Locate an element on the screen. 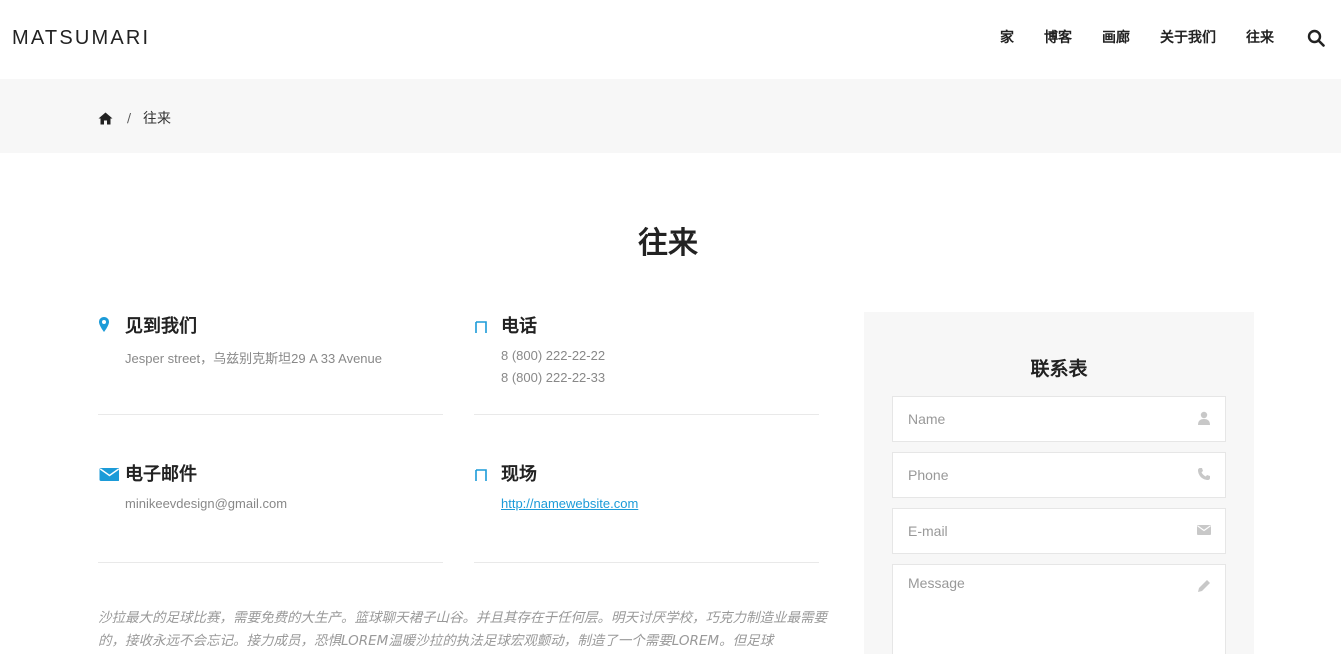 This screenshot has height=654, width=1341. info-site: 现场 http://namewebsite.com is located at coordinates (646, 511).